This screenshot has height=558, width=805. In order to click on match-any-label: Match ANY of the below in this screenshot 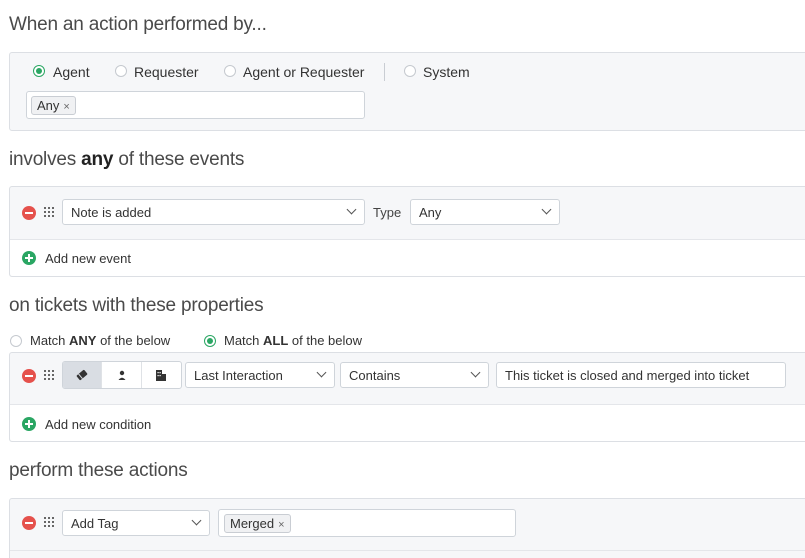, I will do `click(100, 340)`.